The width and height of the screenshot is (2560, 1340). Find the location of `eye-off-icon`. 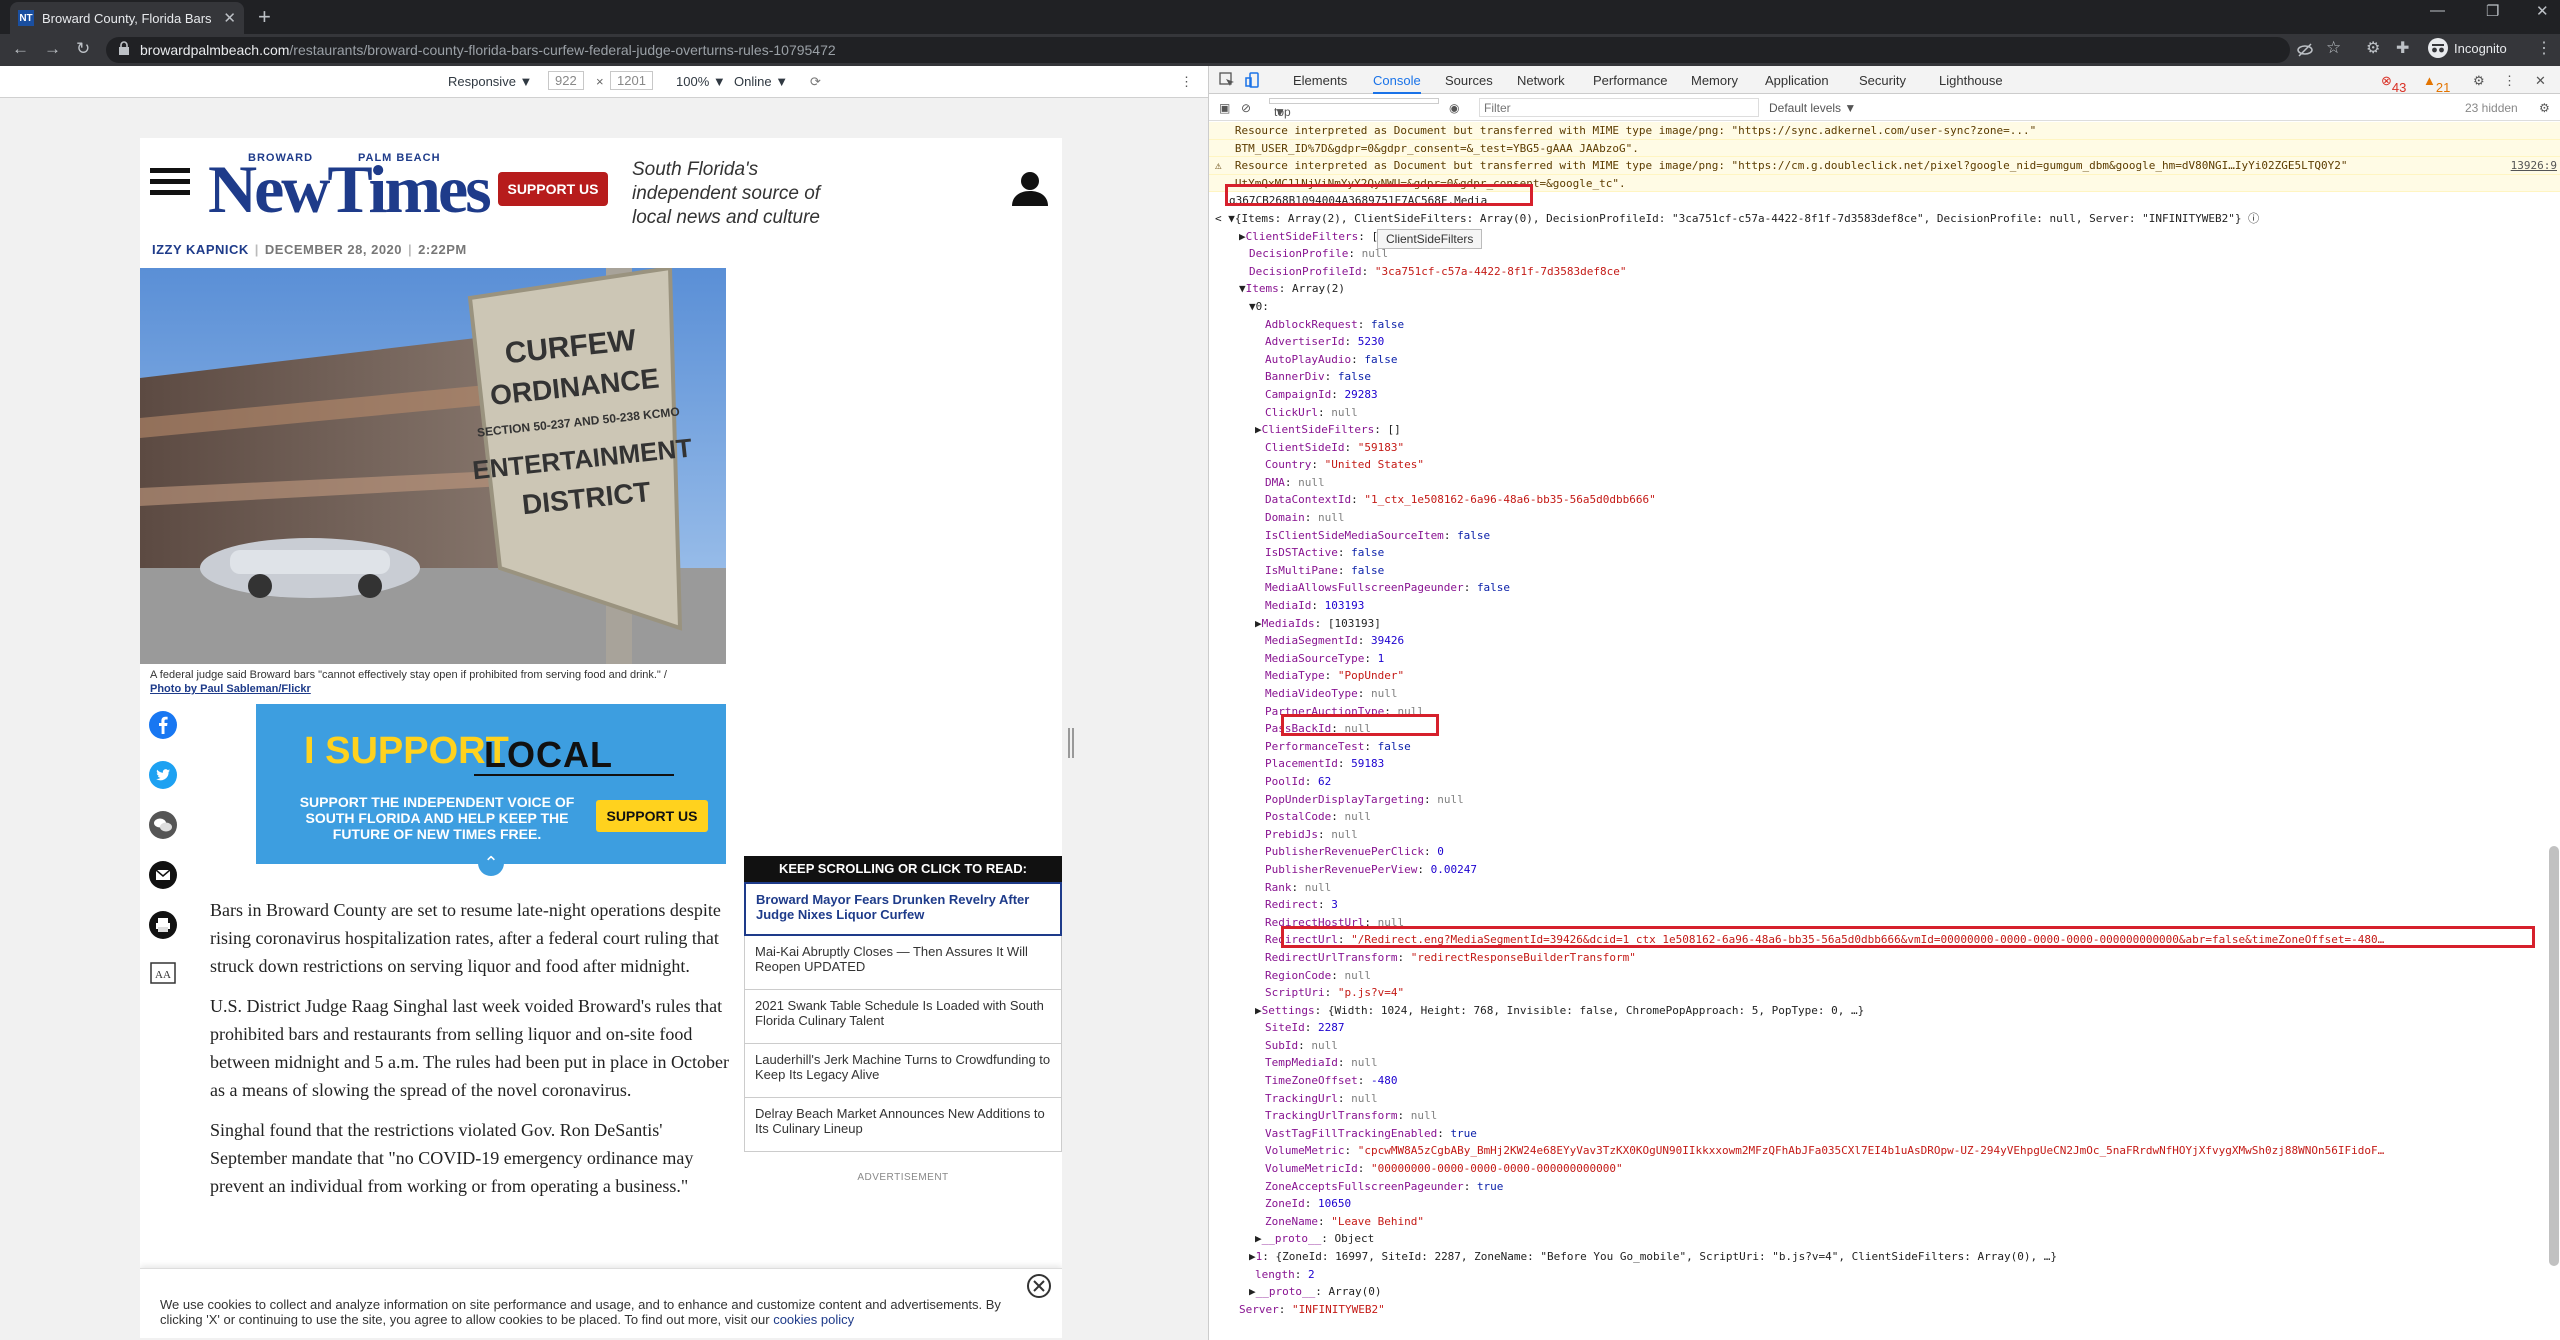

eye-off-icon is located at coordinates (2305, 50).